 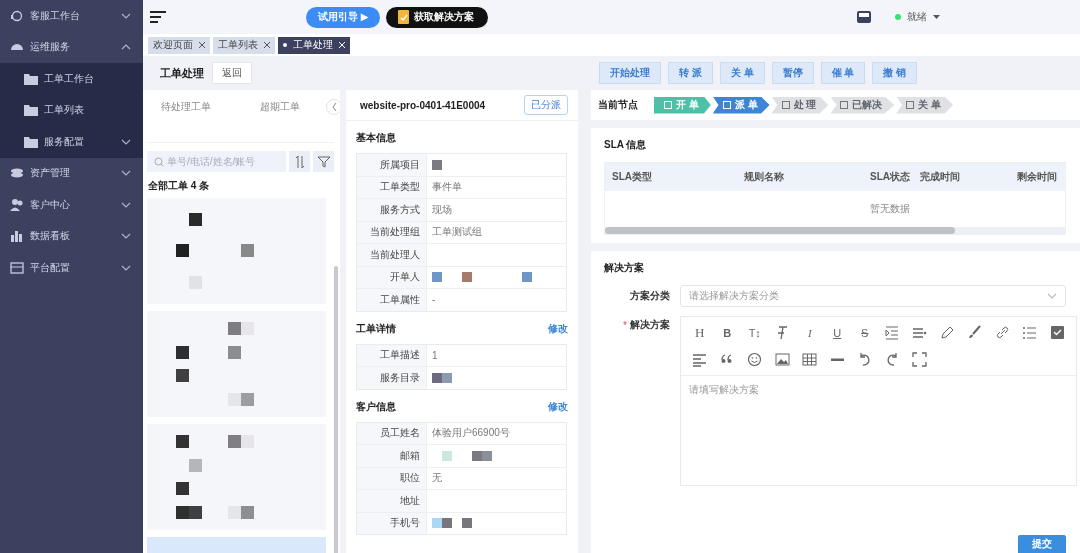 I want to click on filter-icon, so click(x=323, y=161).